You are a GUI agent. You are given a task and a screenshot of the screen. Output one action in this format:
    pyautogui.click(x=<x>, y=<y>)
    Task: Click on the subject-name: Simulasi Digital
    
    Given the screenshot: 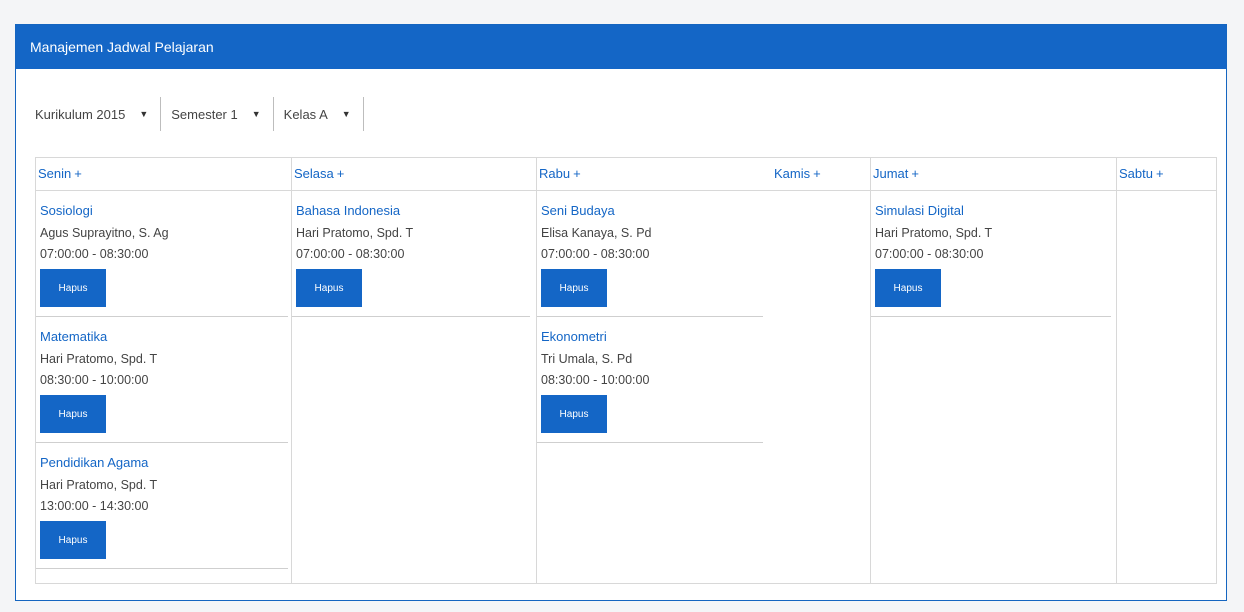 What is the action you would take?
    pyautogui.click(x=919, y=210)
    